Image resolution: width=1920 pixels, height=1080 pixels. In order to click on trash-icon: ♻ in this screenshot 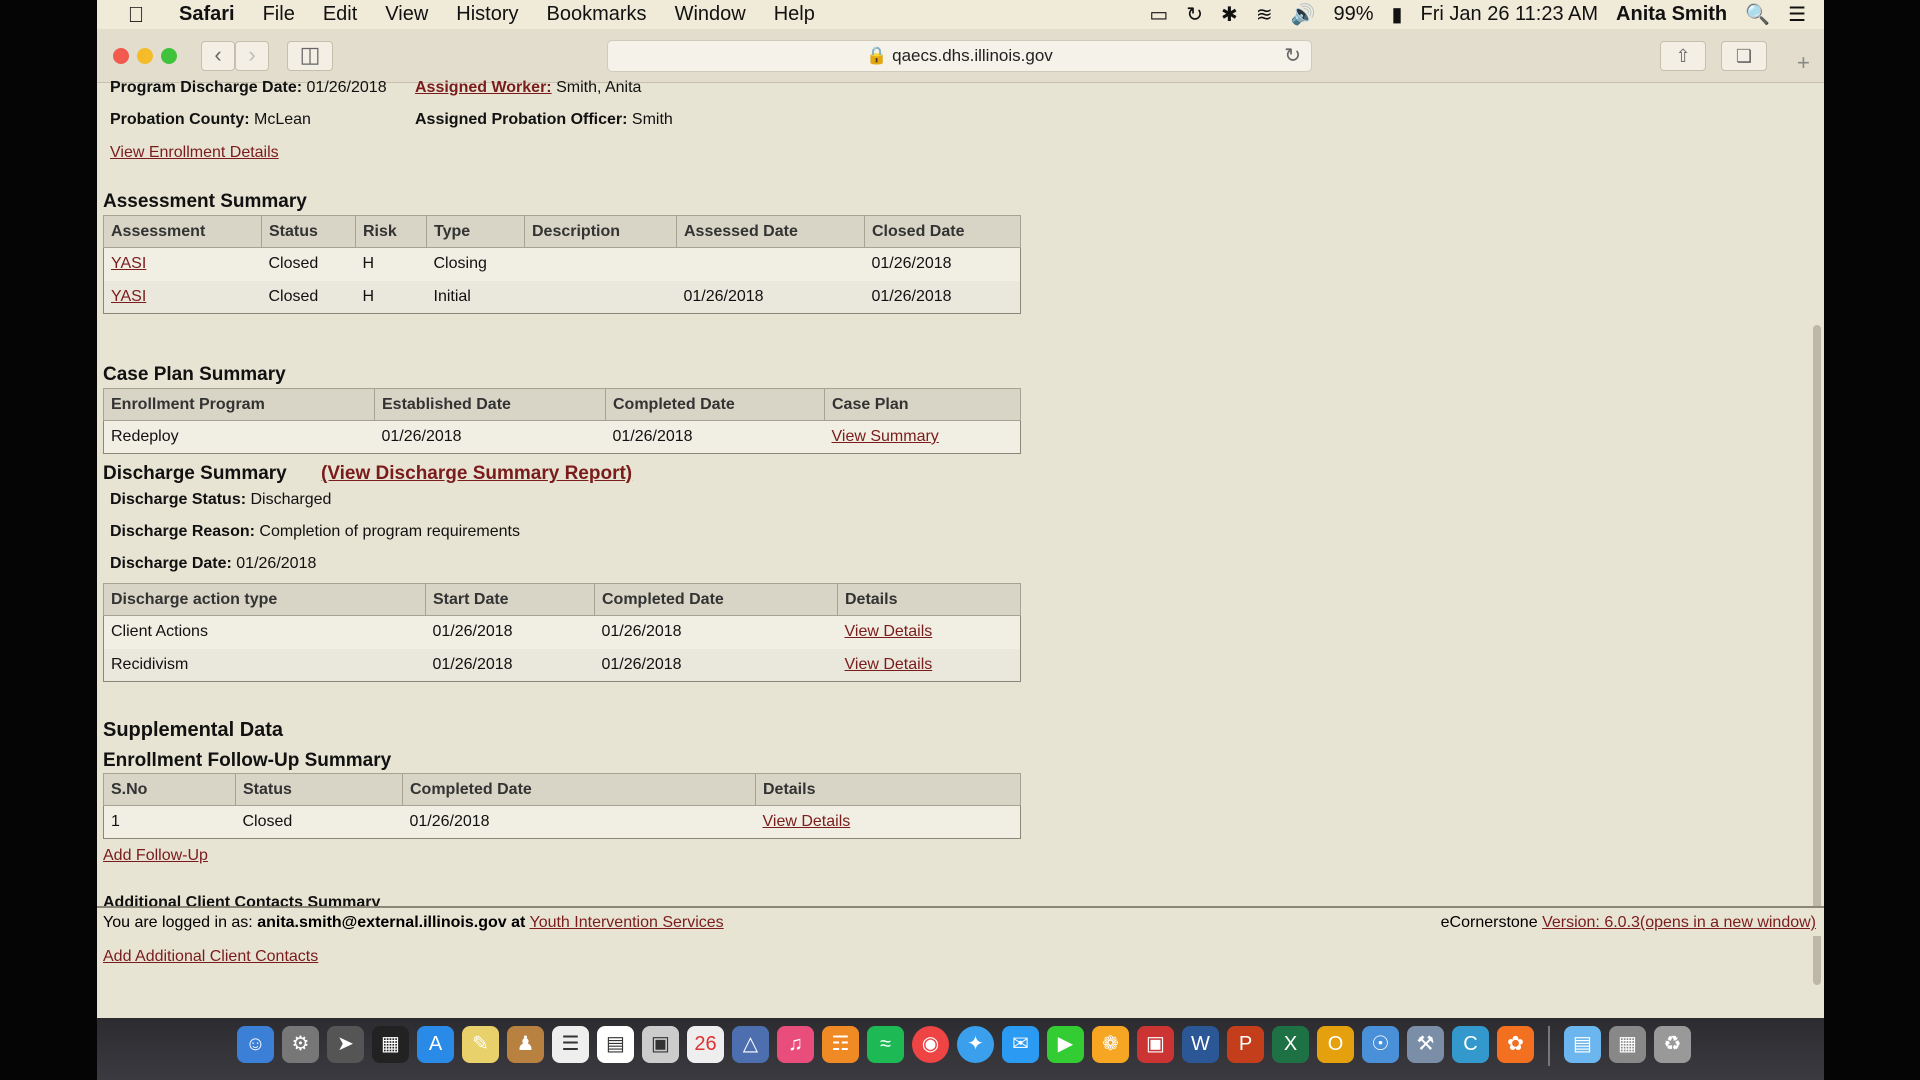, I will do `click(1672, 1044)`.